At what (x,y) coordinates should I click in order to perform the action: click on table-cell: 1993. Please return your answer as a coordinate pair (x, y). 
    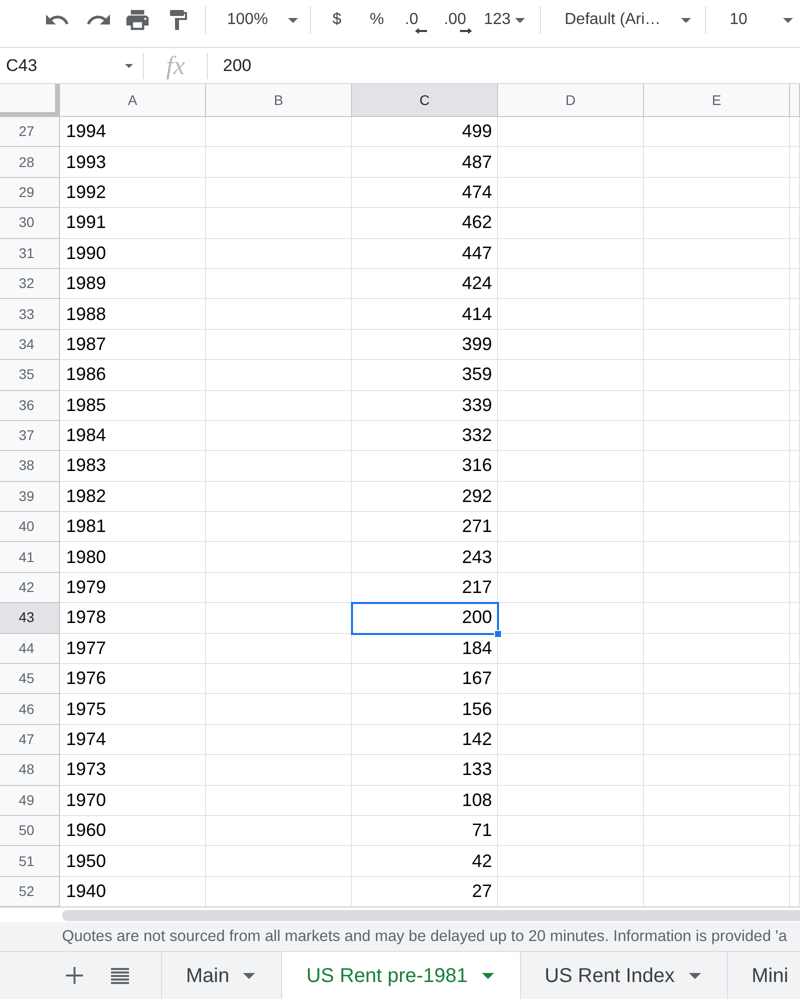
    Looking at the image, I should click on (133, 162).